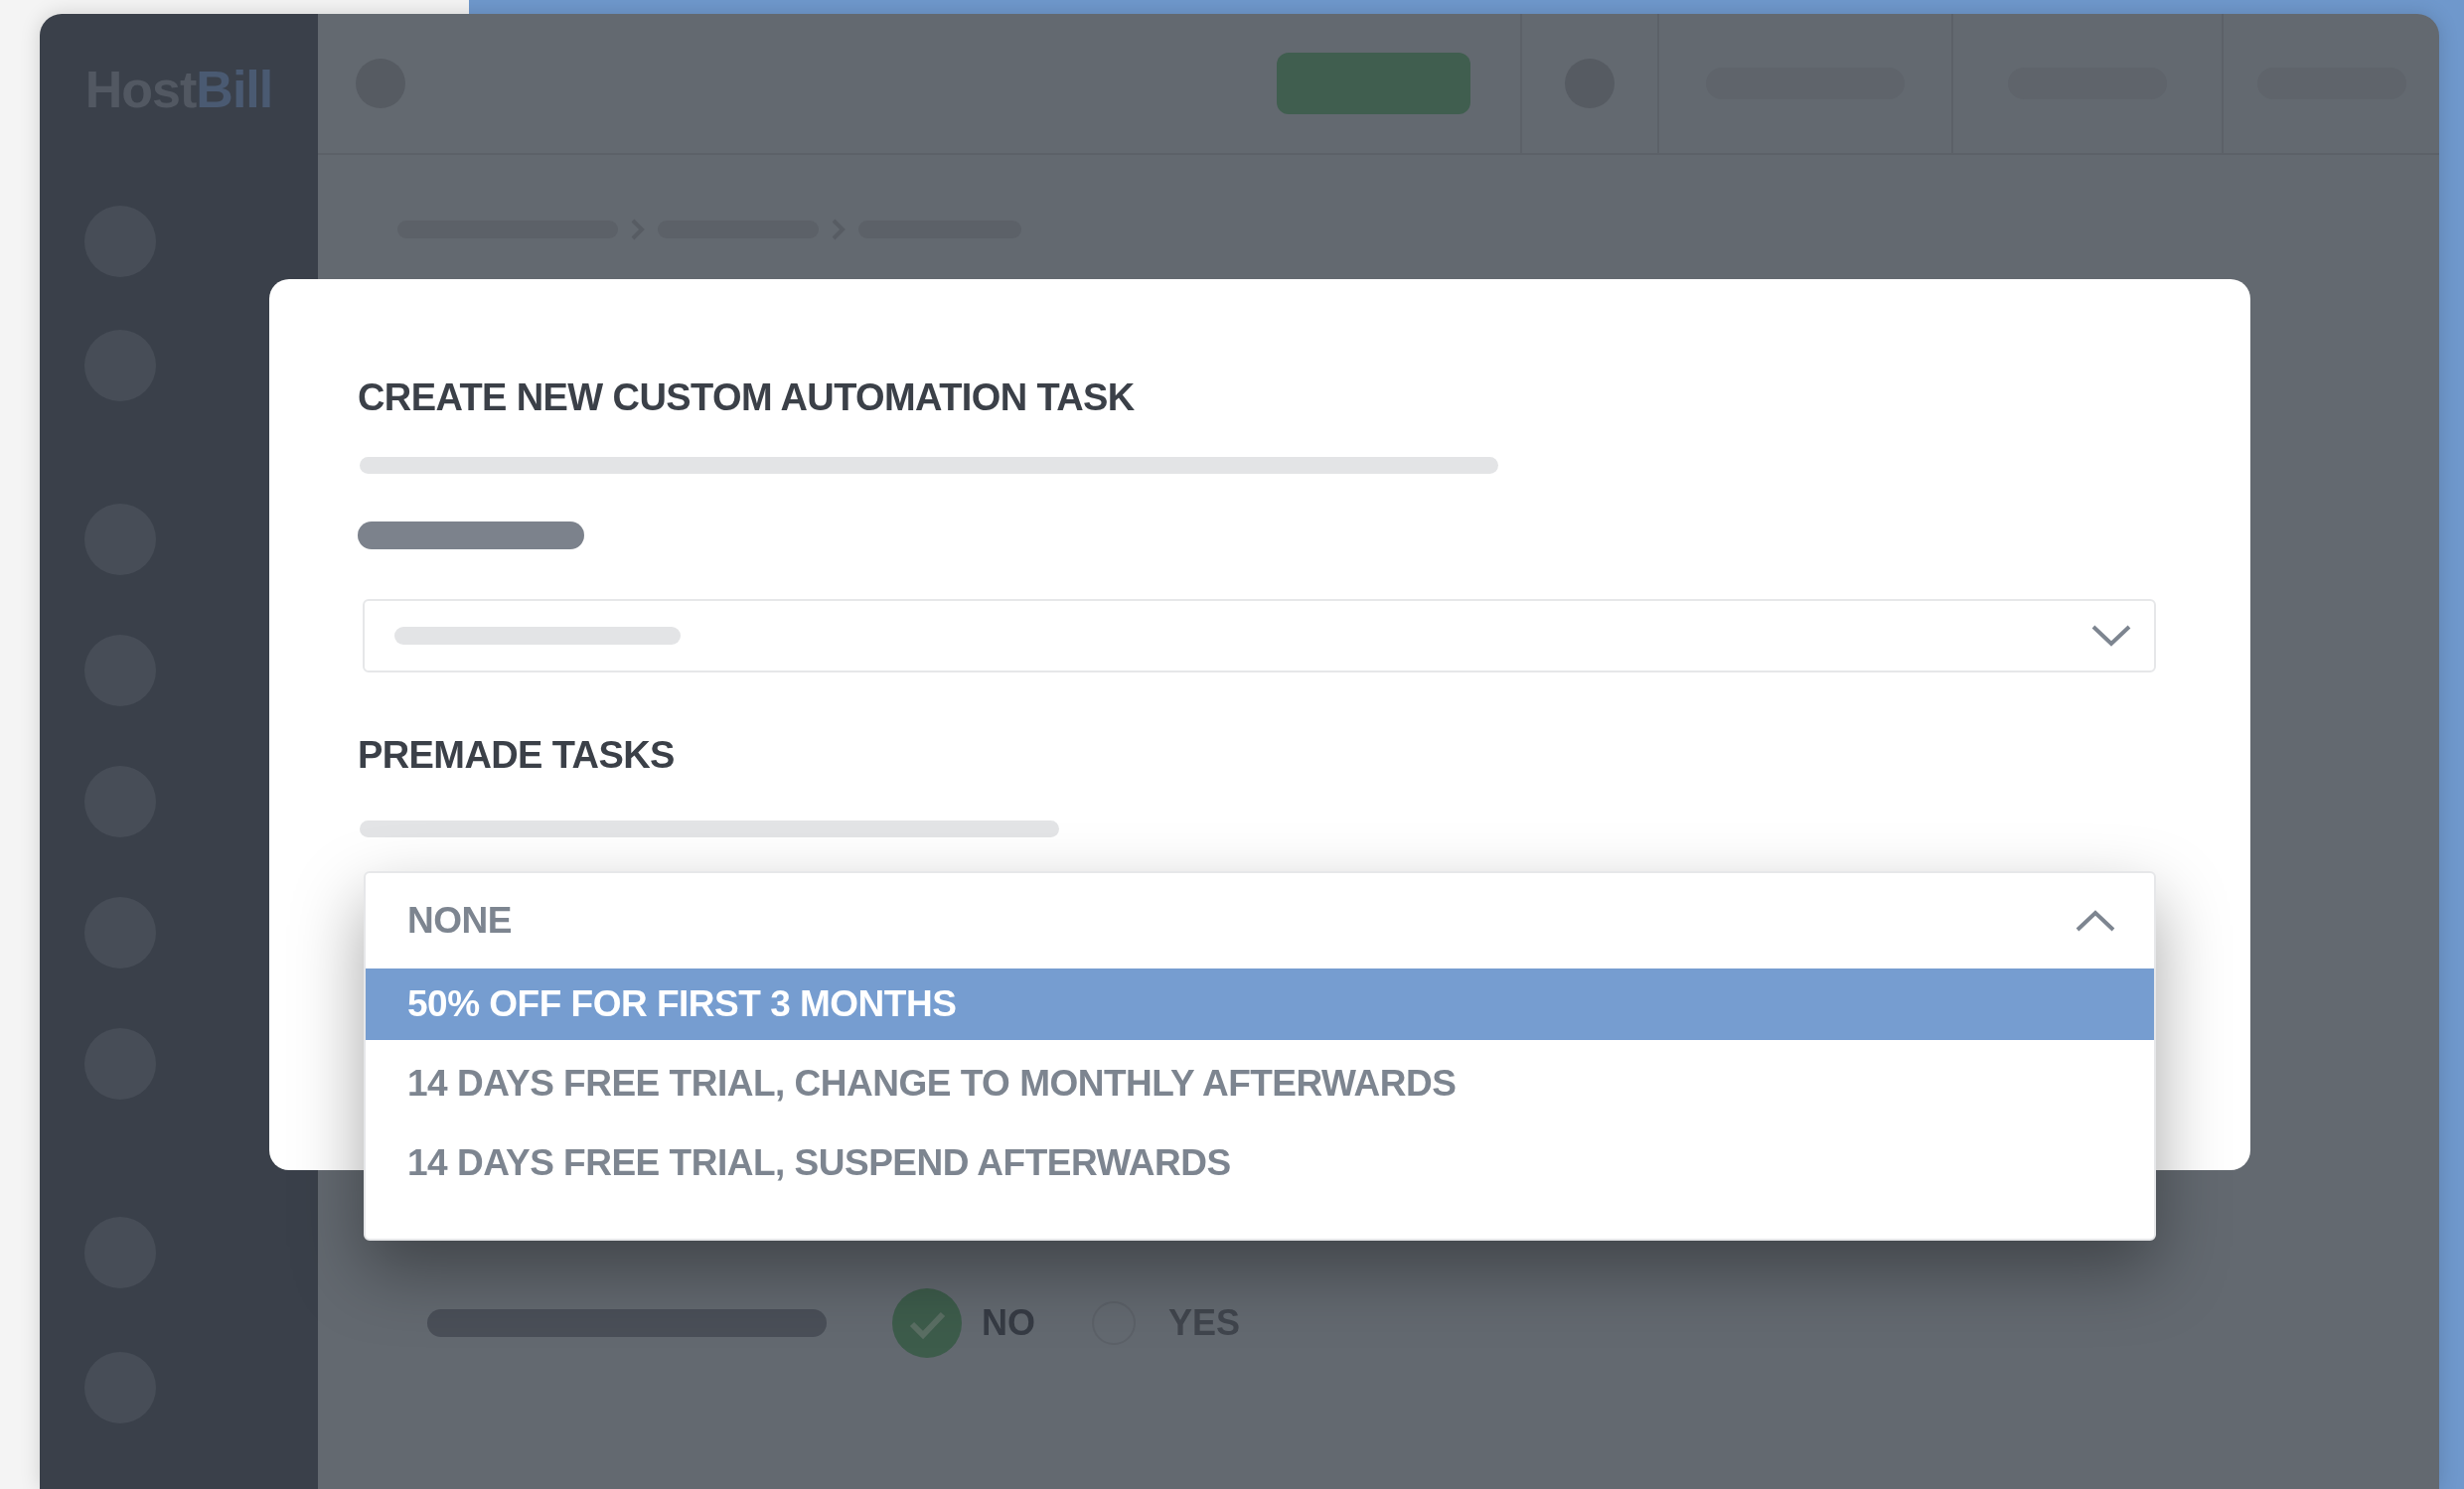 The width and height of the screenshot is (2464, 1489). Describe the element at coordinates (2095, 921) in the screenshot. I see `chevron-up-icon` at that location.